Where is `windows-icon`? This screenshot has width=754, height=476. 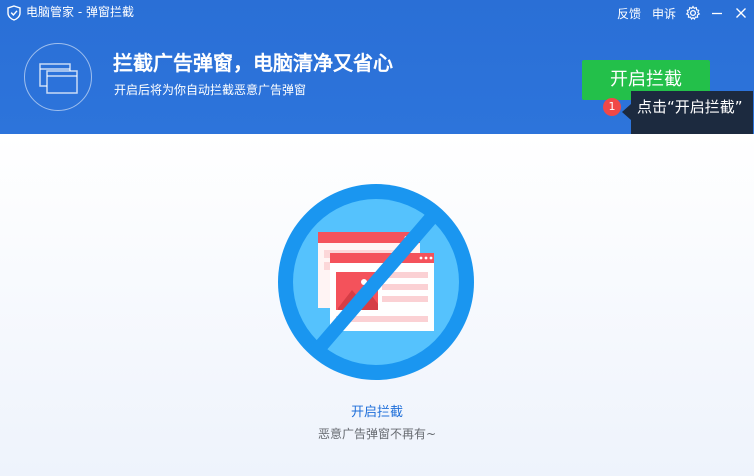 windows-icon is located at coordinates (58, 77).